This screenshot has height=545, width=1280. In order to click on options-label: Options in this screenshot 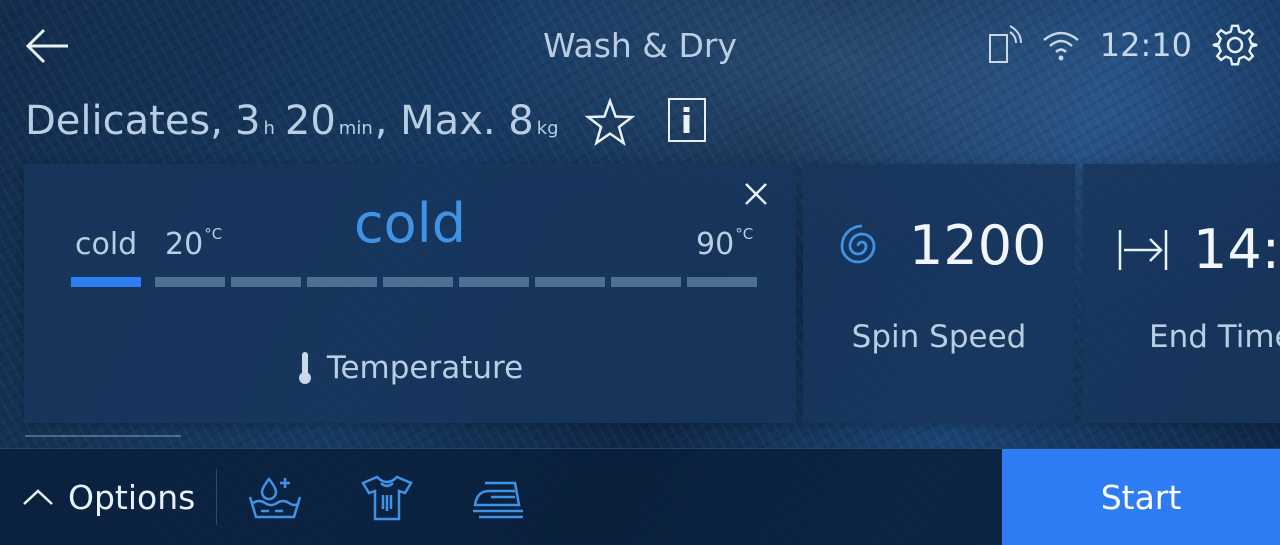, I will do `click(132, 497)`.